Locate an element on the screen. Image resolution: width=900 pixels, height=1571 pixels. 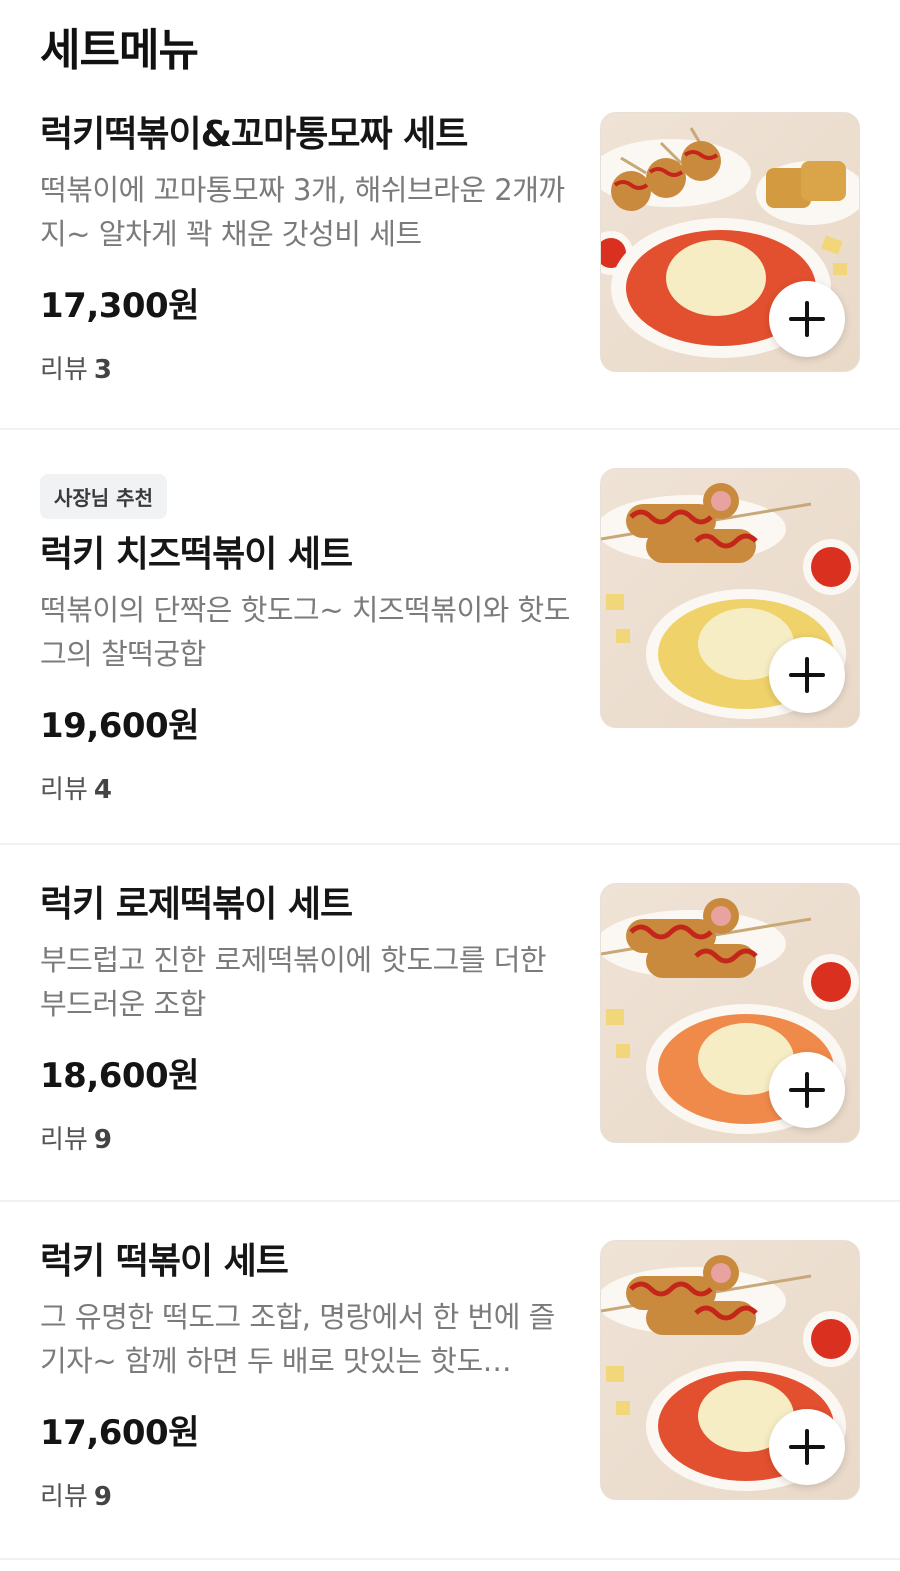
item-name: 럭키 떡볶이 세트 is located at coordinates (164, 1261).